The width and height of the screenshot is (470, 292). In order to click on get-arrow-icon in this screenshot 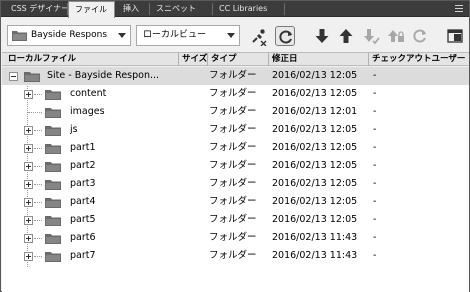, I will do `click(322, 36)`.